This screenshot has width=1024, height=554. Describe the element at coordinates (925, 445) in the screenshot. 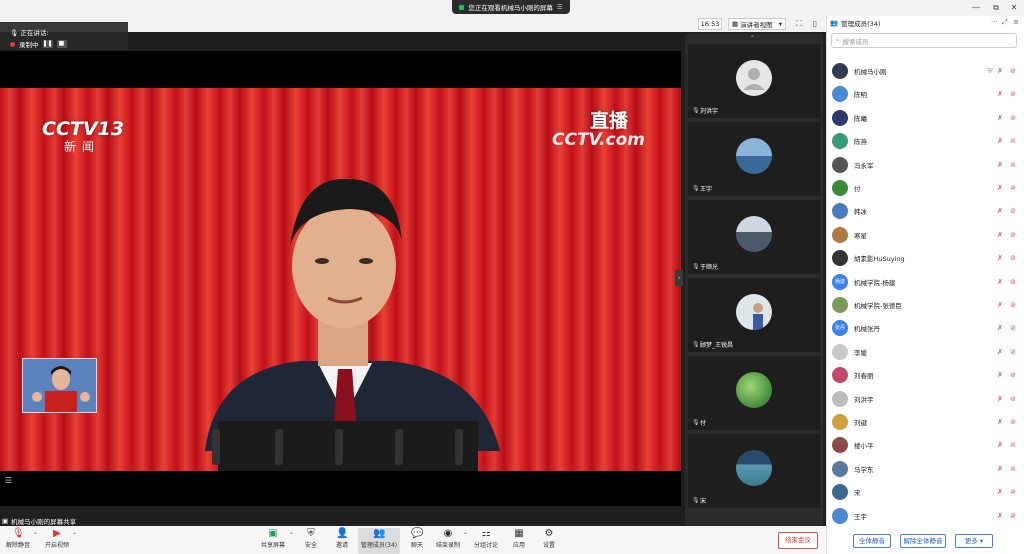

I see `member-row: 楼小平 ✗ ⊘` at that location.